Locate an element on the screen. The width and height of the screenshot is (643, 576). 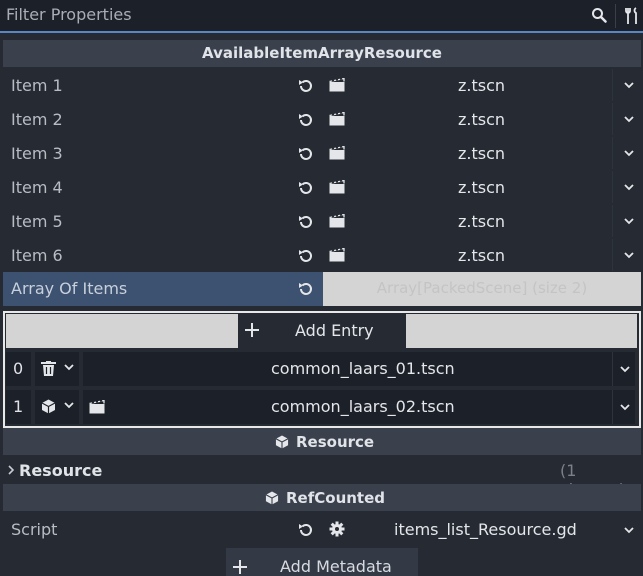
array-value-text: Array[PackedScene] (size 2) is located at coordinates (482, 288).